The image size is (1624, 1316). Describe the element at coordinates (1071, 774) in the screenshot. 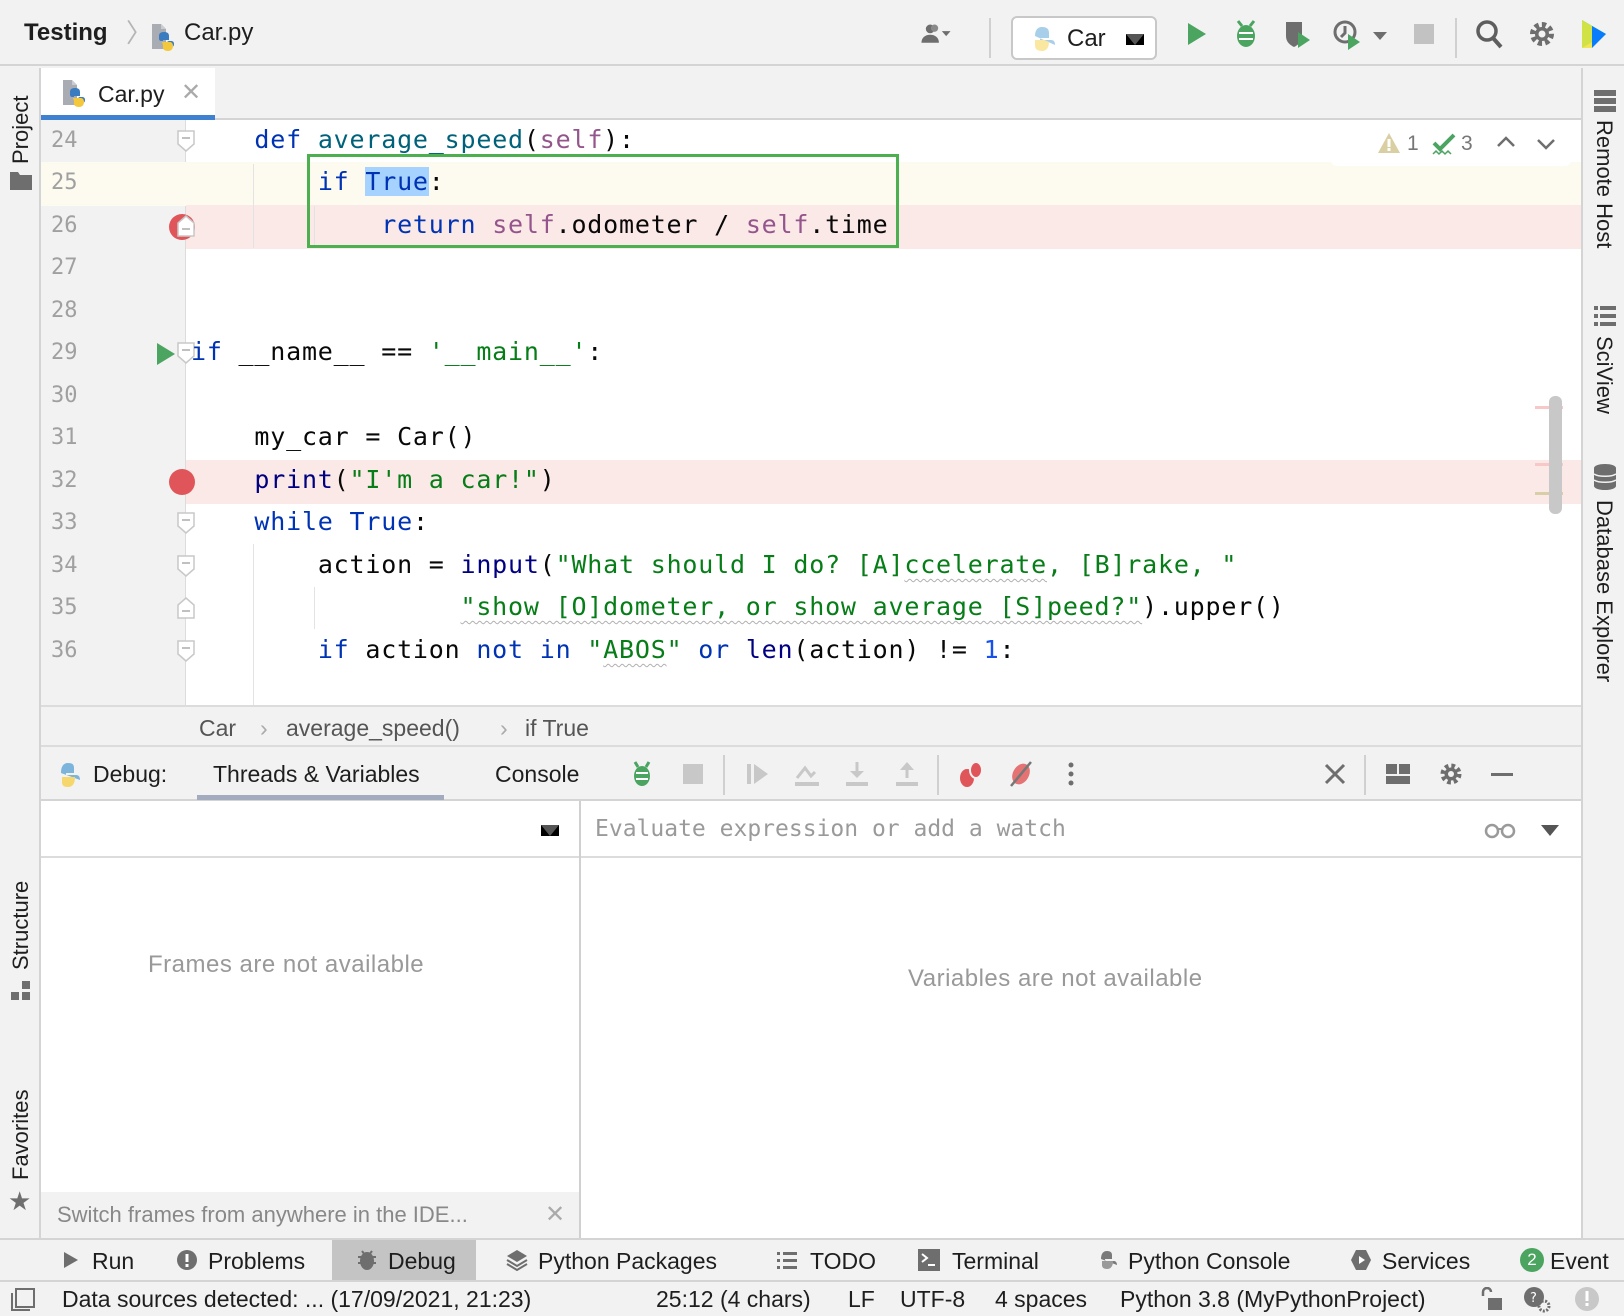

I see `more-options-icon` at that location.